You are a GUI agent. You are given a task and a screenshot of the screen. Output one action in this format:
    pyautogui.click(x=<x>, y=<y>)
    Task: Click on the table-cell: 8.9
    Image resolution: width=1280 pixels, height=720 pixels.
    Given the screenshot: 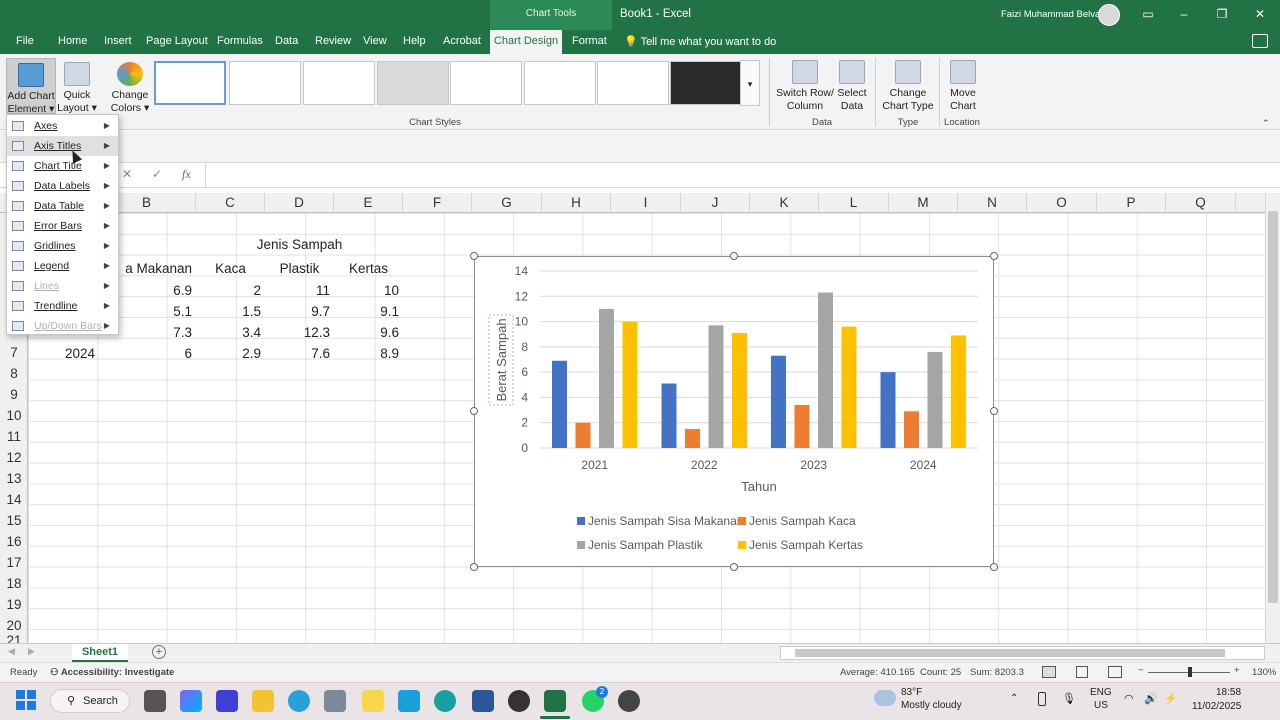 What is the action you would take?
    pyautogui.click(x=368, y=353)
    